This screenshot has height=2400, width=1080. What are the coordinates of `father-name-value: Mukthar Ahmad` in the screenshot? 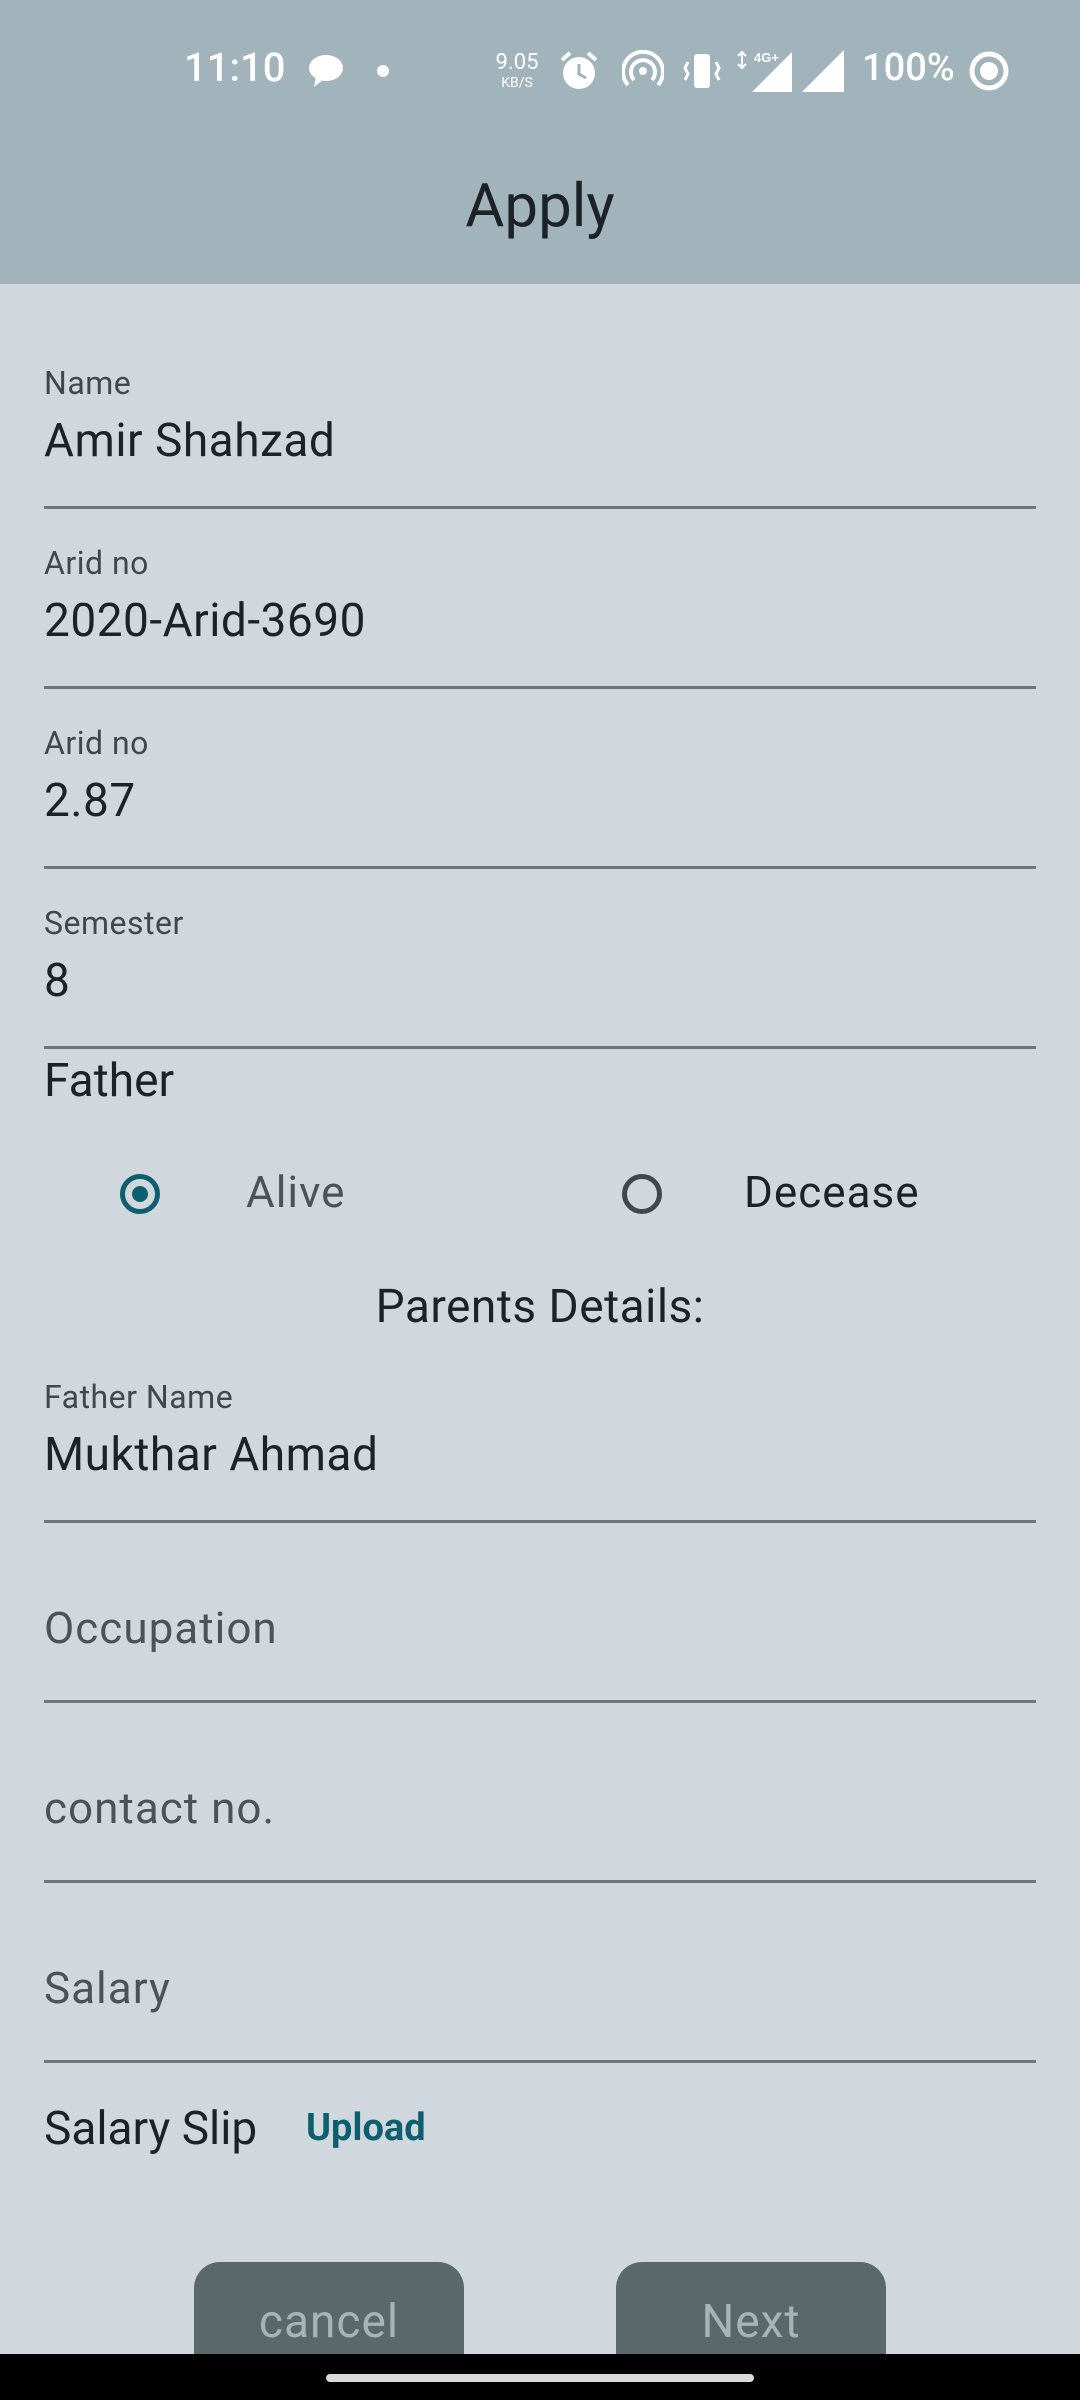 It's located at (211, 1455).